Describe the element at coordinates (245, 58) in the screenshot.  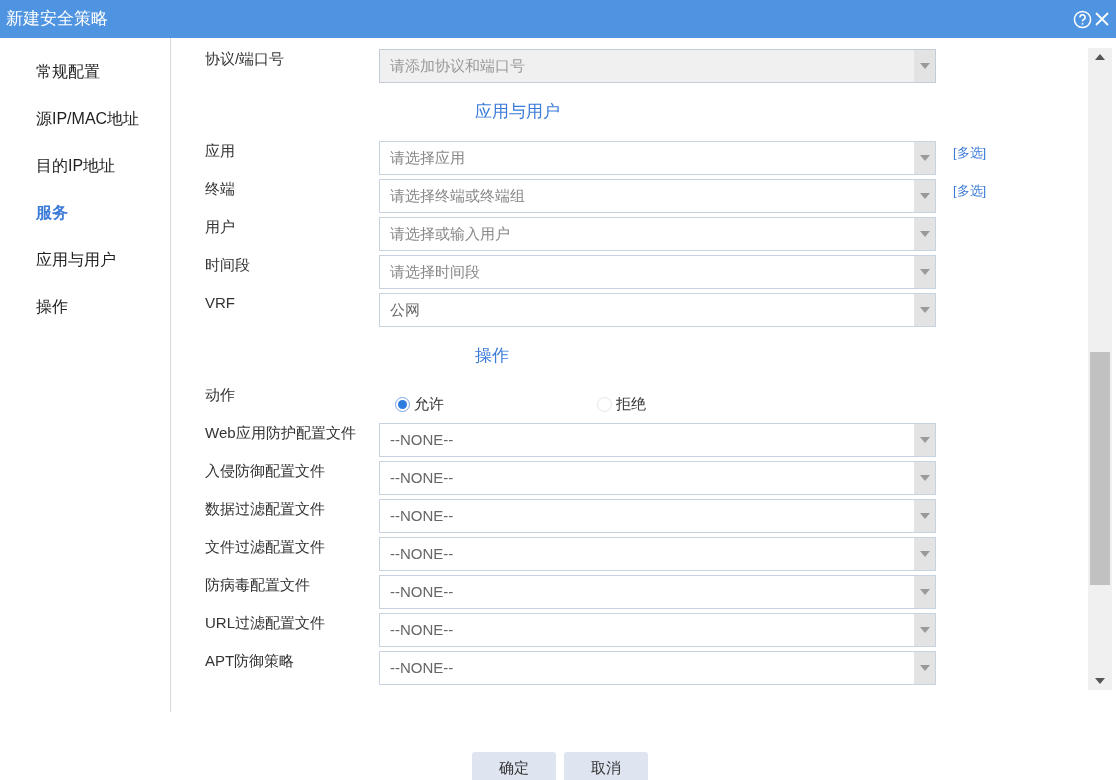
I see `field-label: 协议/端口号` at that location.